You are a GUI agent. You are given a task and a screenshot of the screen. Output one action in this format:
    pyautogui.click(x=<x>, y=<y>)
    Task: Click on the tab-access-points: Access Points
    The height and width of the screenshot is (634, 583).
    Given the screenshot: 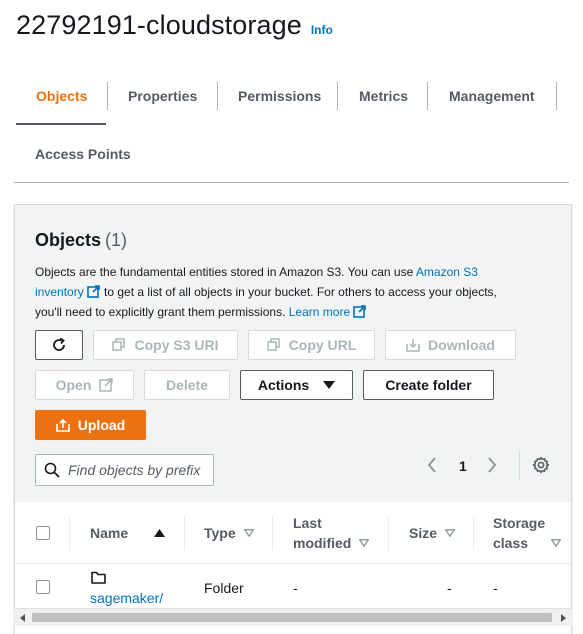 What is the action you would take?
    pyautogui.click(x=83, y=154)
    